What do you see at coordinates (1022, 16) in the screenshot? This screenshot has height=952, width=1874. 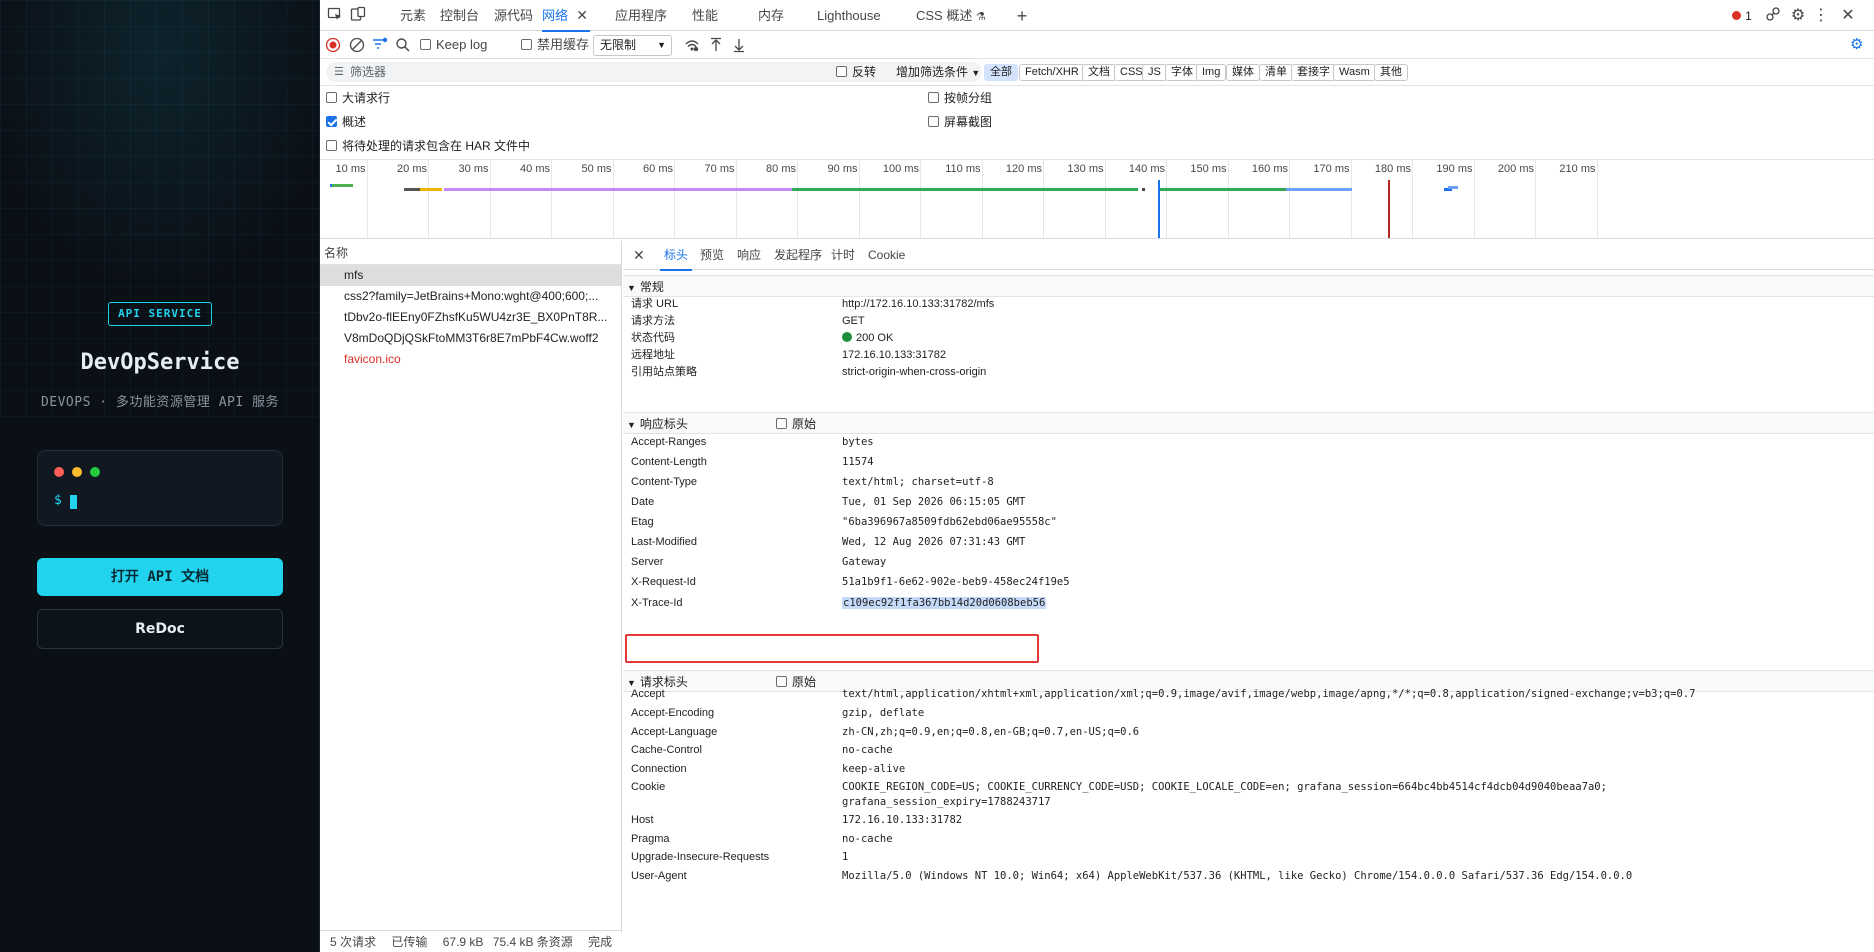 I see `add-tab-icon: +` at bounding box center [1022, 16].